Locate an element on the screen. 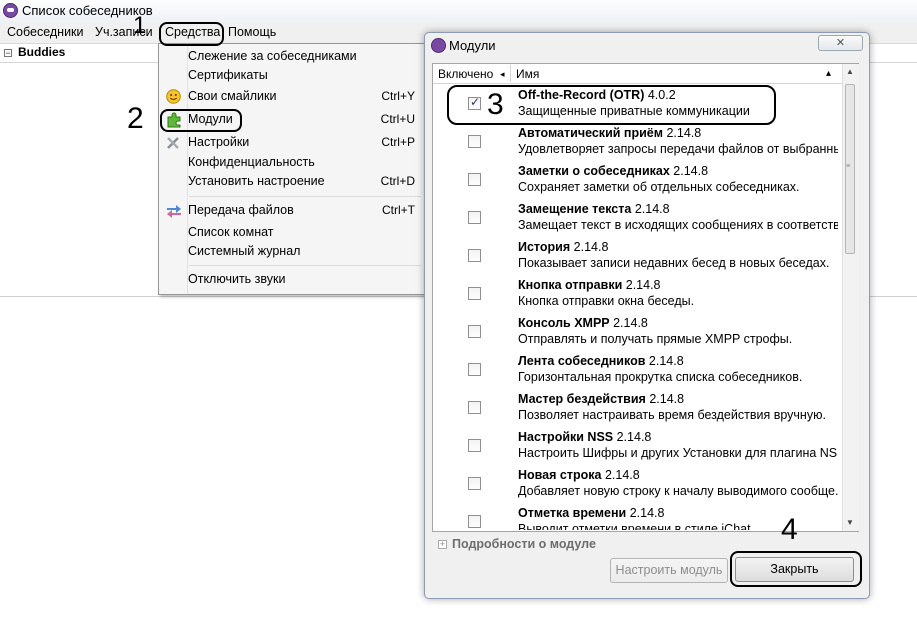 The width and height of the screenshot is (917, 617). menu-item-preferences: Настройки Ctrl+P is located at coordinates (292, 143).